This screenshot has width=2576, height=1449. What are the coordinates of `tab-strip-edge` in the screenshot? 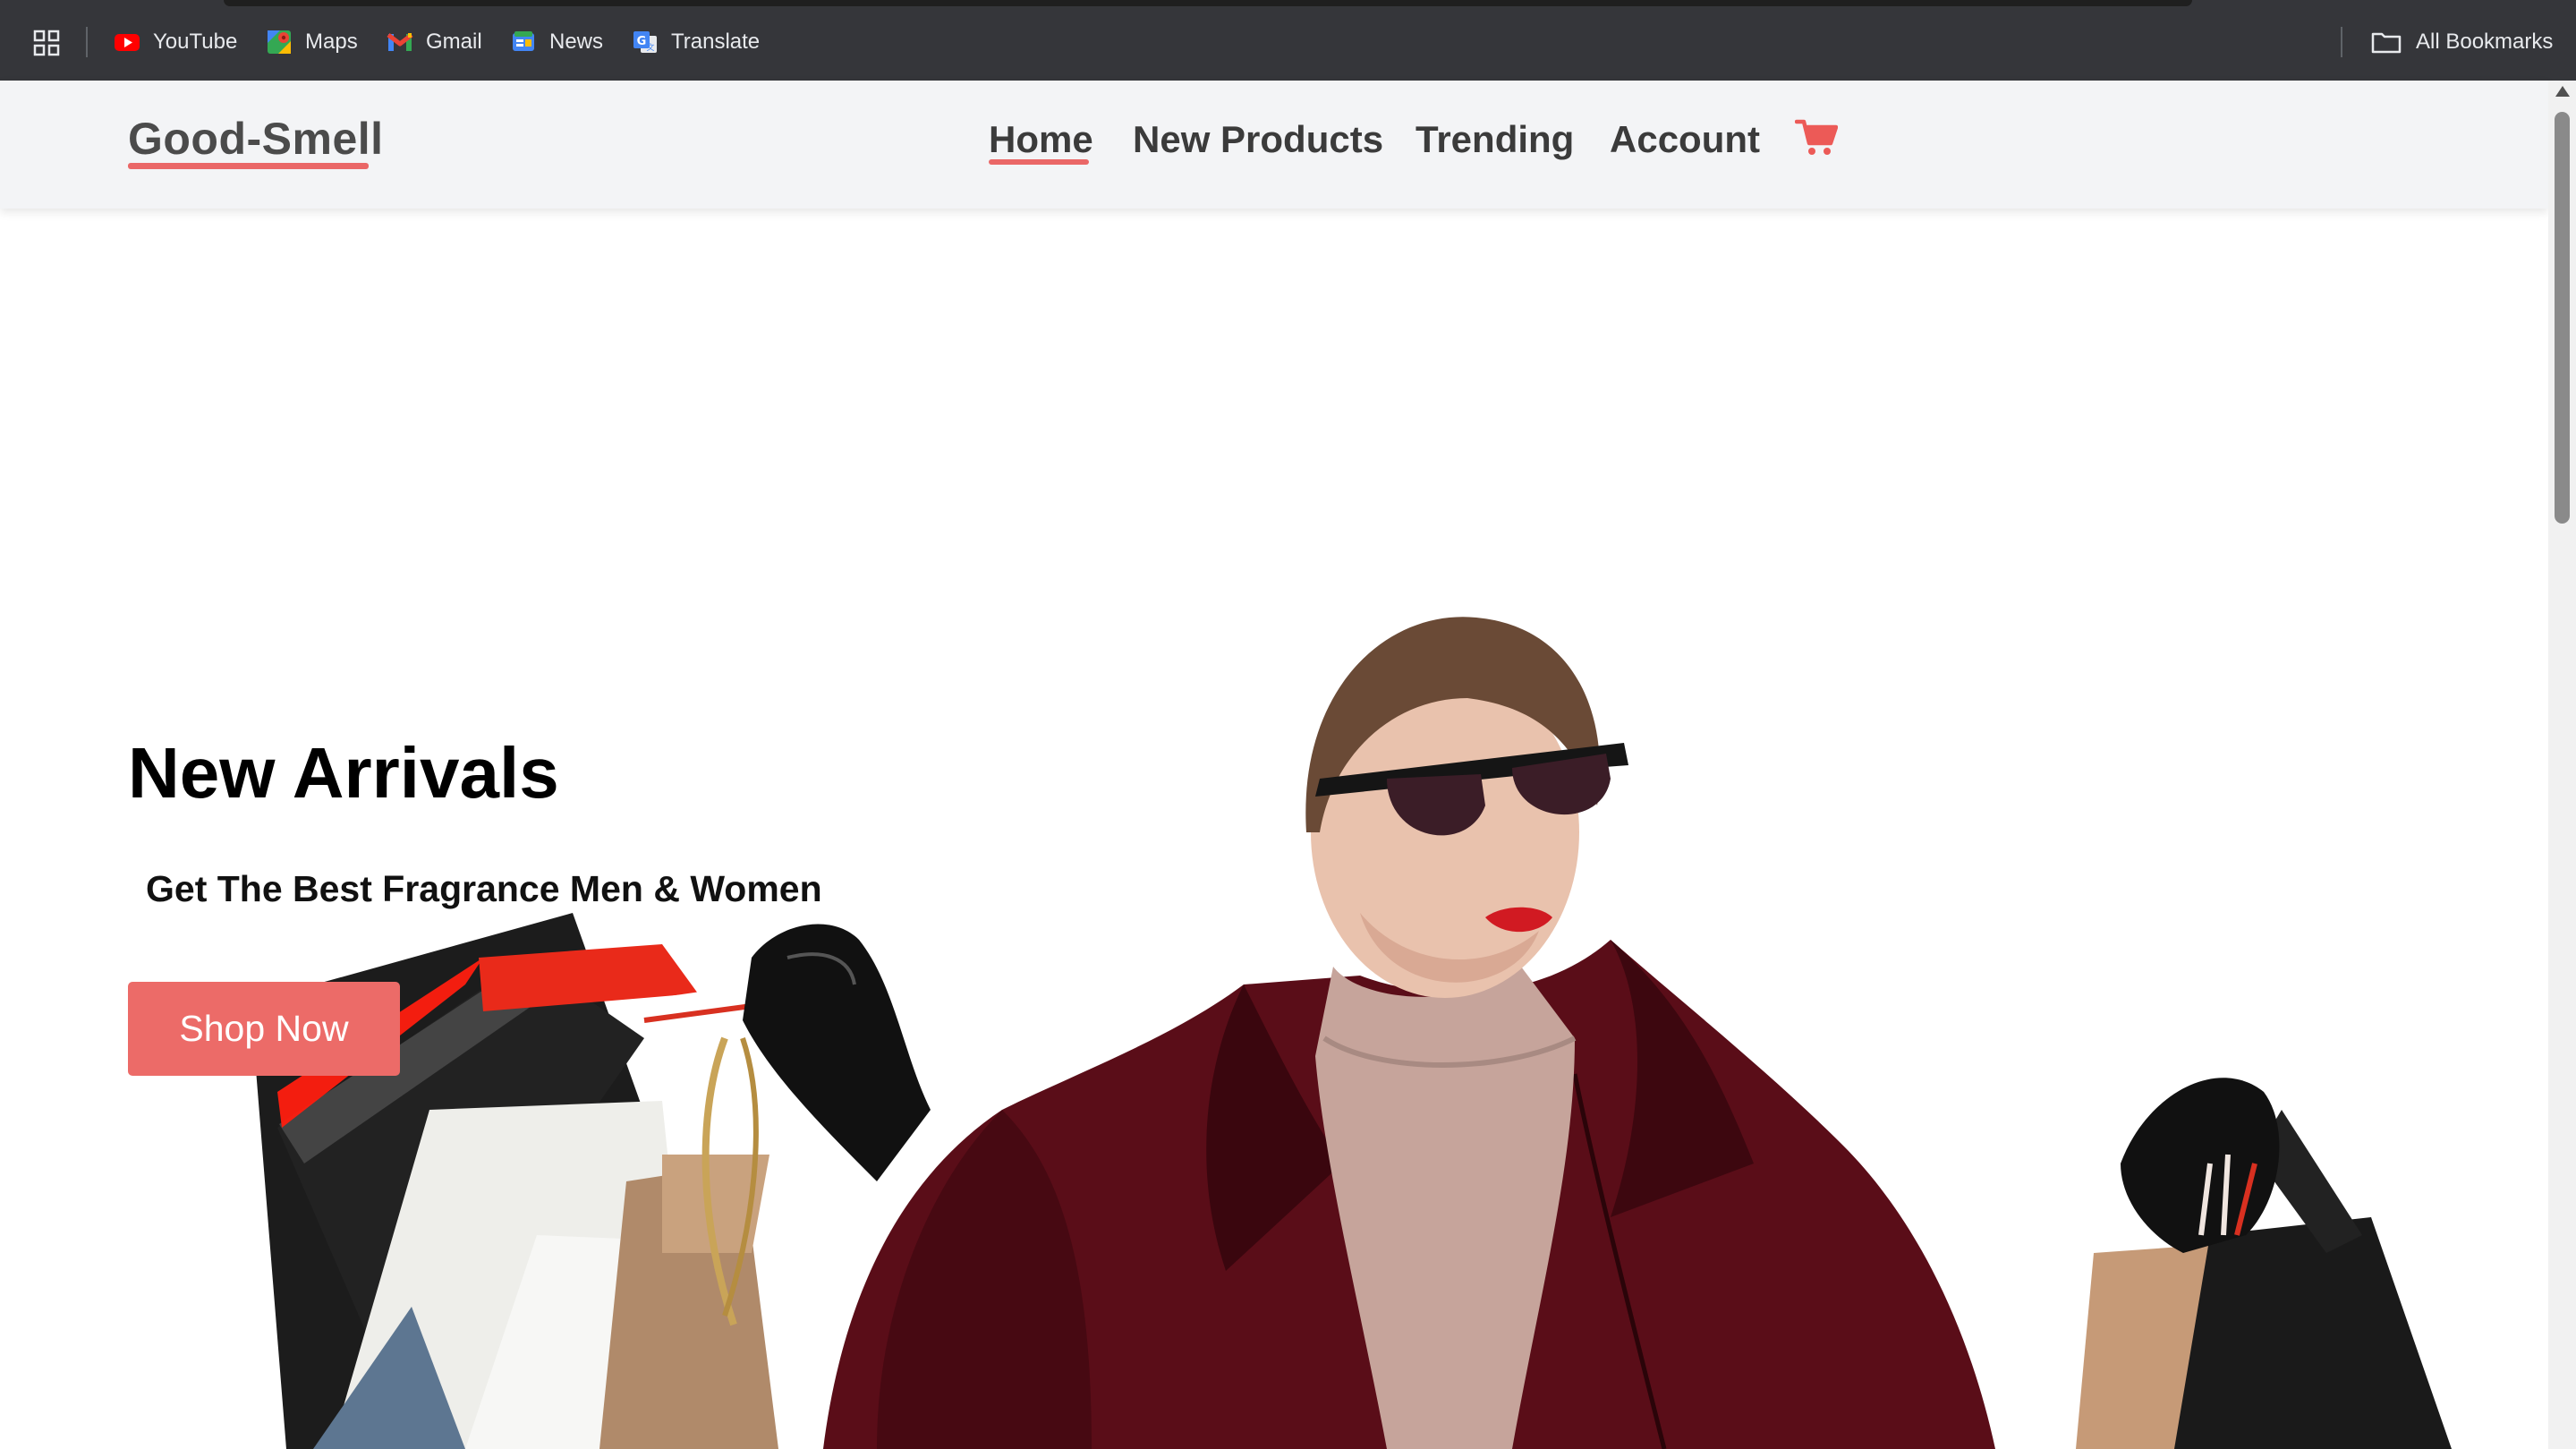 It's located at (1208, 3).